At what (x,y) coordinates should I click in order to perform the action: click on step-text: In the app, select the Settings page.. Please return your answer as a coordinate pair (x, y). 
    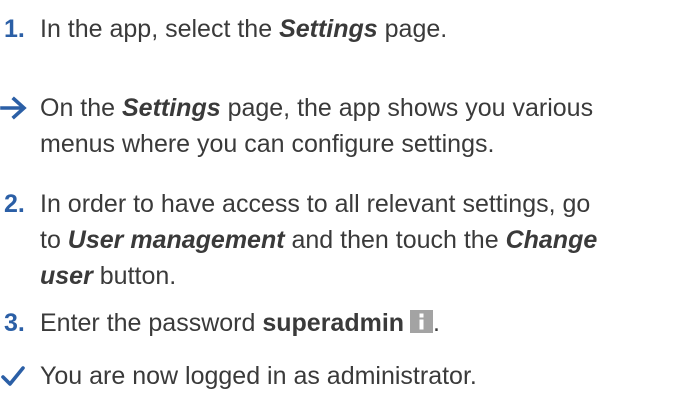
    Looking at the image, I should click on (244, 29).